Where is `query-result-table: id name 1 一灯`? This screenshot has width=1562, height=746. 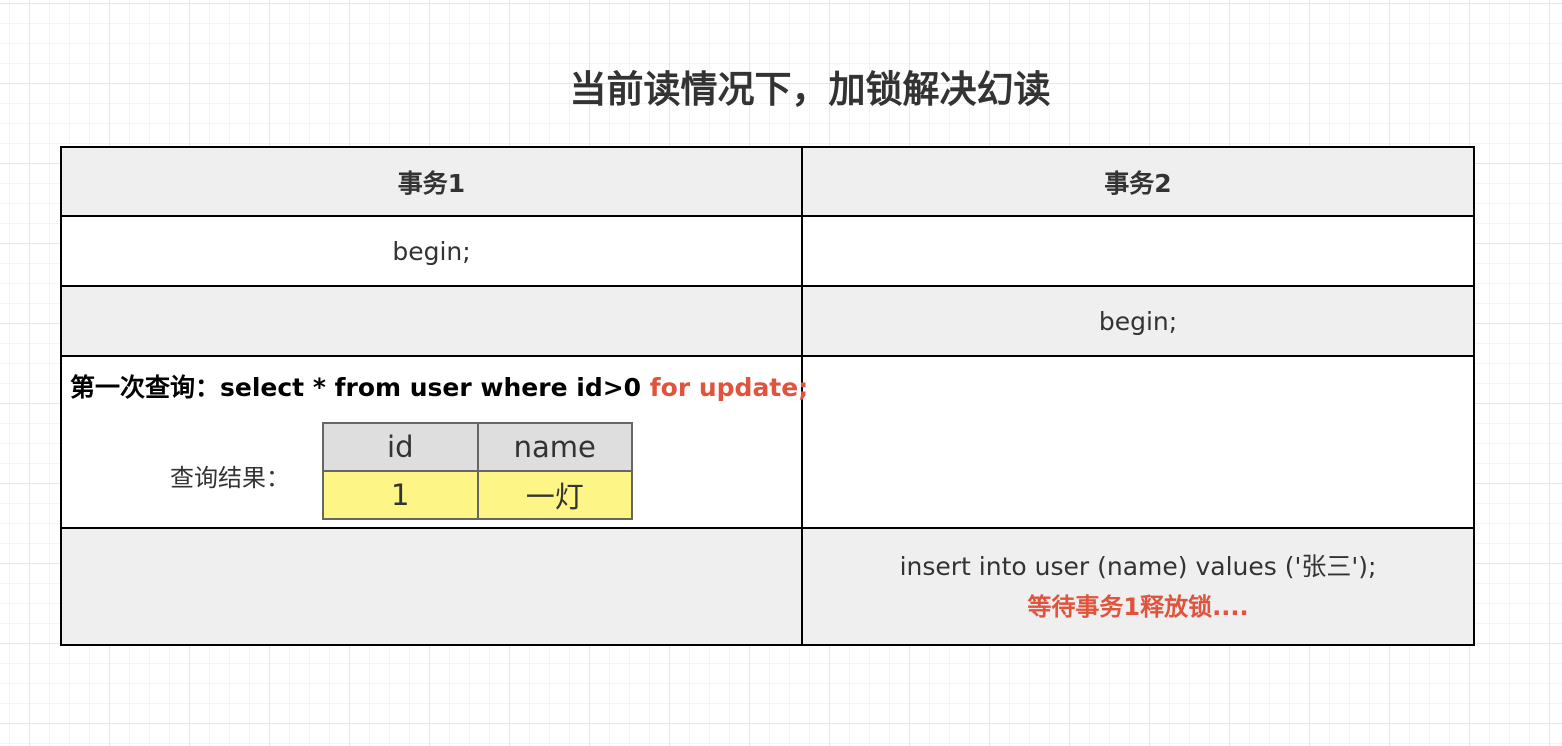 query-result-table: id name 1 一灯 is located at coordinates (477, 471).